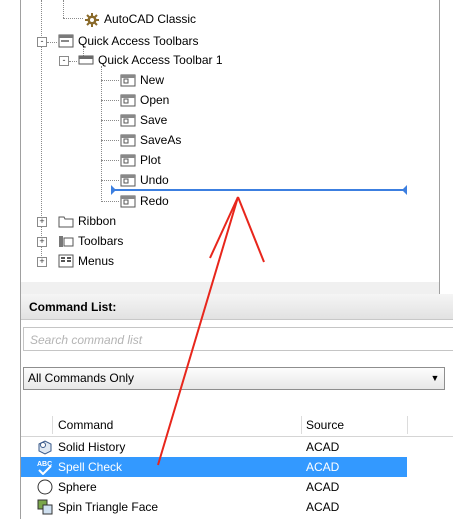 The width and height of the screenshot is (453, 521). What do you see at coordinates (66, 241) in the screenshot?
I see `toolbars-icon` at bounding box center [66, 241].